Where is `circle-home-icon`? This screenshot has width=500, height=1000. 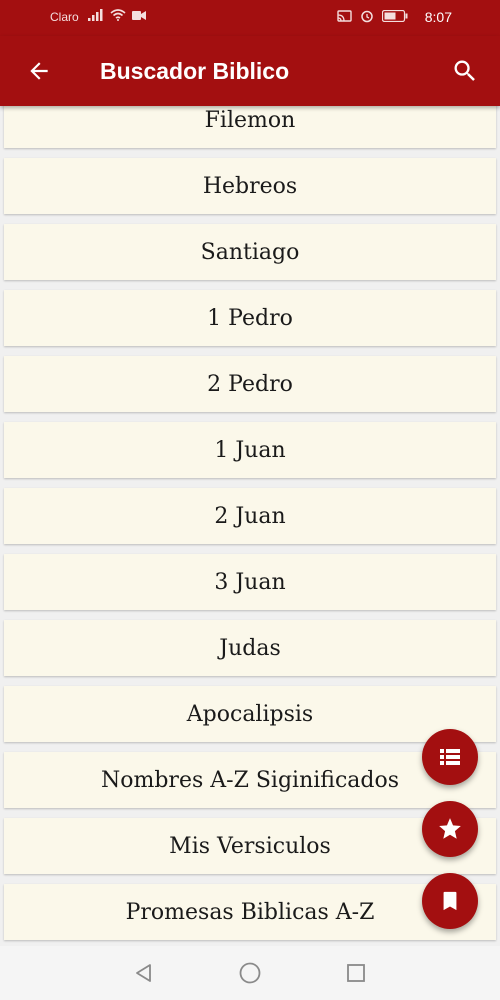 circle-home-icon is located at coordinates (250, 973).